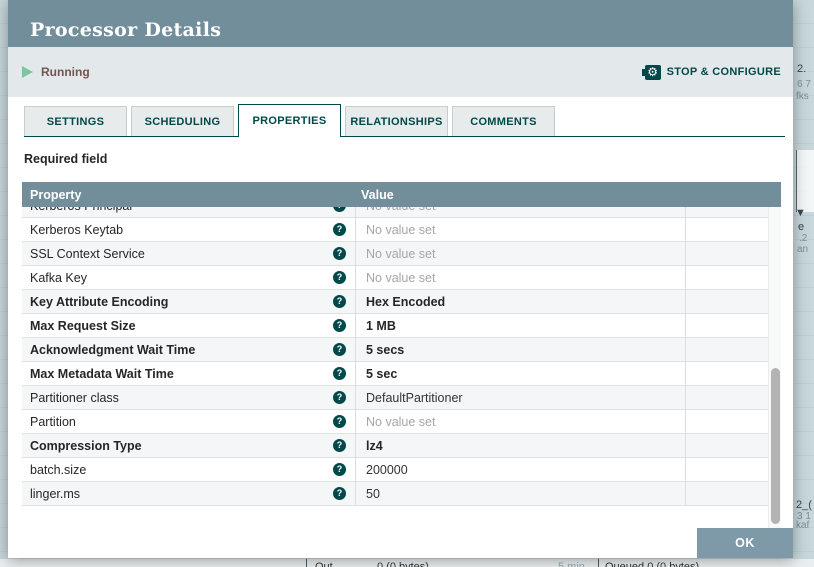 The width and height of the screenshot is (814, 567). I want to click on background-statusbar: Out 0 (0 bytes) 5 min Queued 0 (0 bytes), so click(407, 562).